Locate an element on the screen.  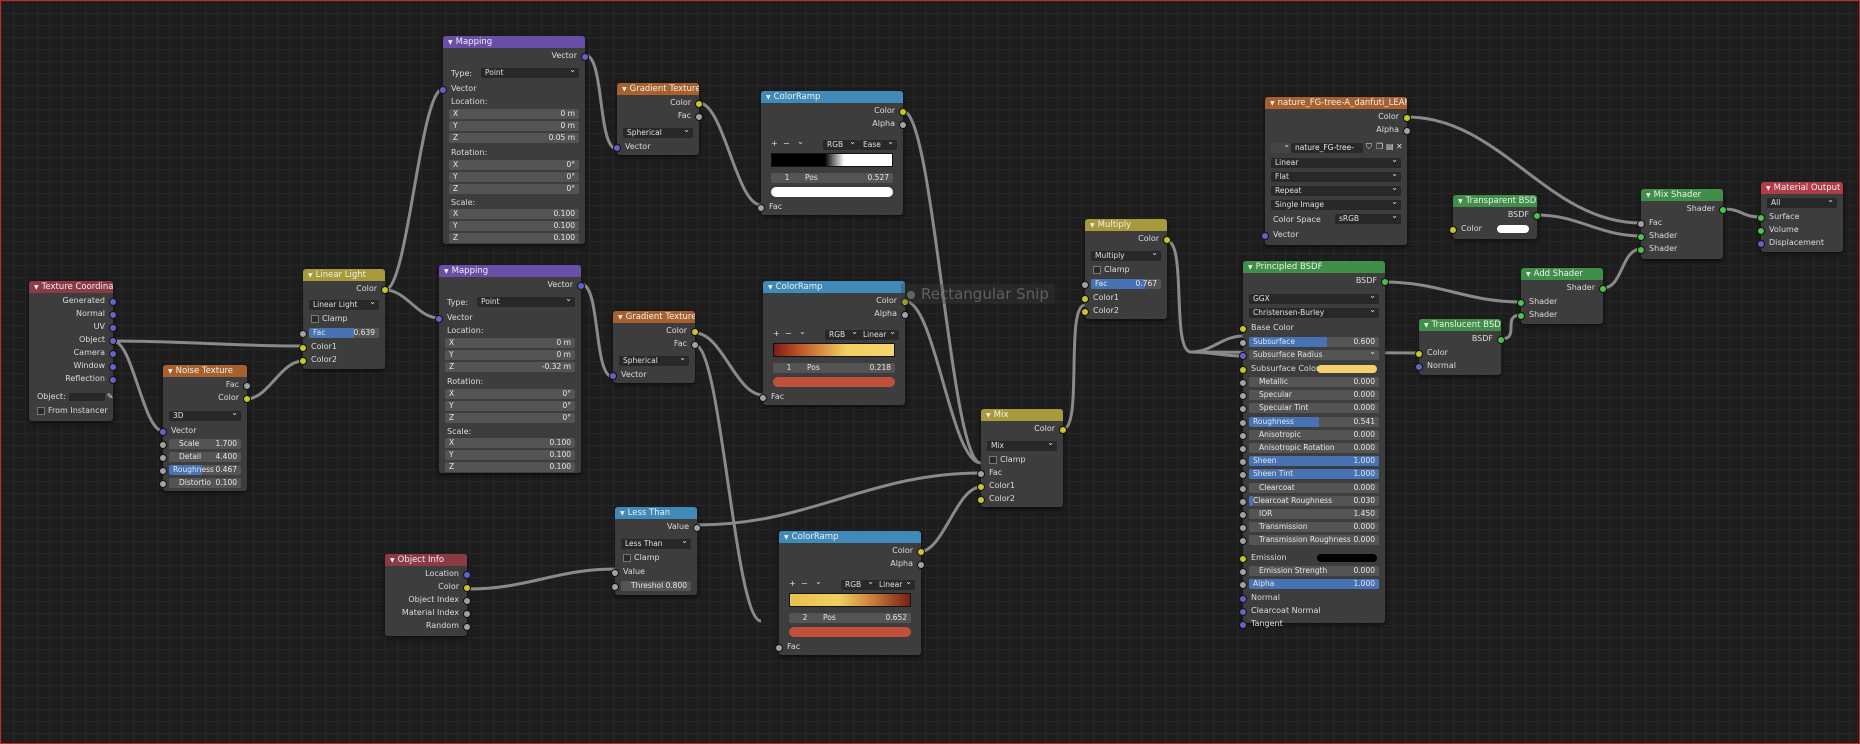
interpolation-dropdown: Ease is located at coordinates (878, 143).